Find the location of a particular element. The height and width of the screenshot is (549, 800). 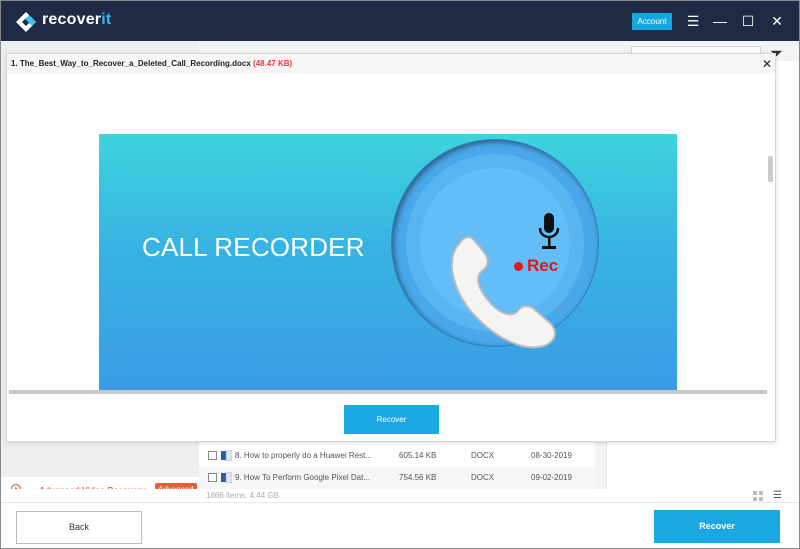

status-bar: 1866 items, 4.44 GB ☰ is located at coordinates (400, 496).